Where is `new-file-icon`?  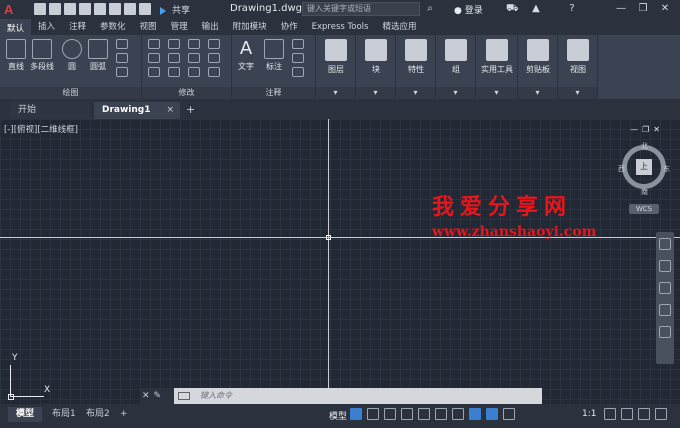 new-file-icon is located at coordinates (40, 9).